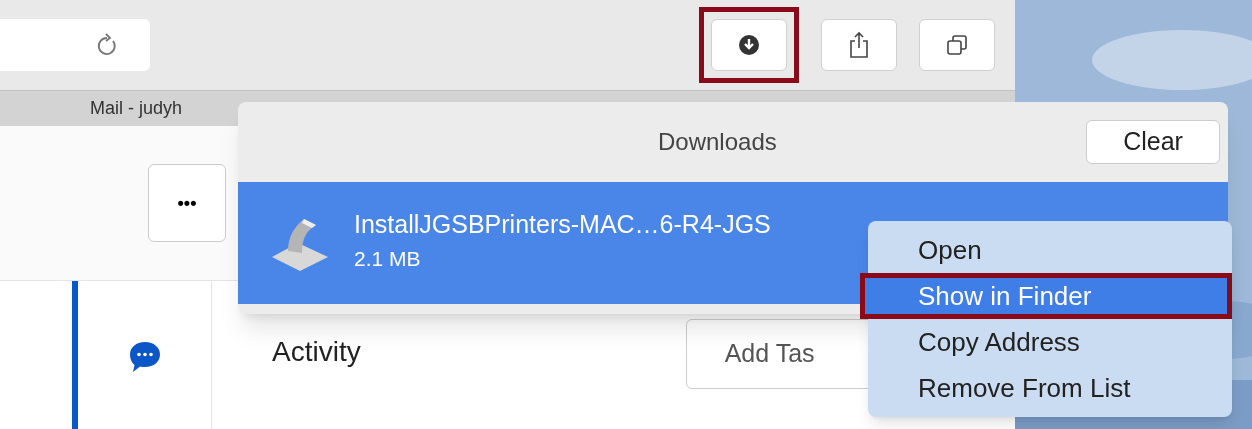  I want to click on activity-heading: Activity, so click(316, 352).